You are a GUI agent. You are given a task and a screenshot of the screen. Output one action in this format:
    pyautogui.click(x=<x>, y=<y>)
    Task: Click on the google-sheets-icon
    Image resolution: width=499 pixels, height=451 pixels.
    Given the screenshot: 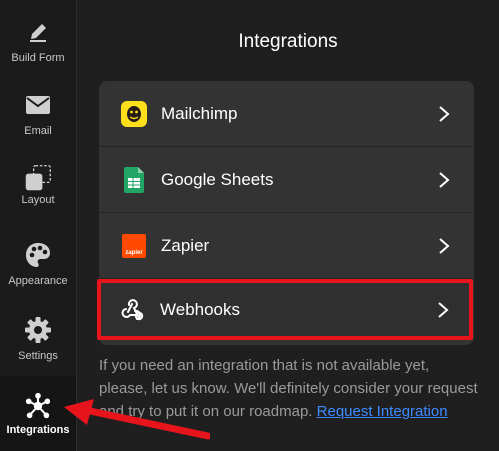 What is the action you would take?
    pyautogui.click(x=134, y=179)
    